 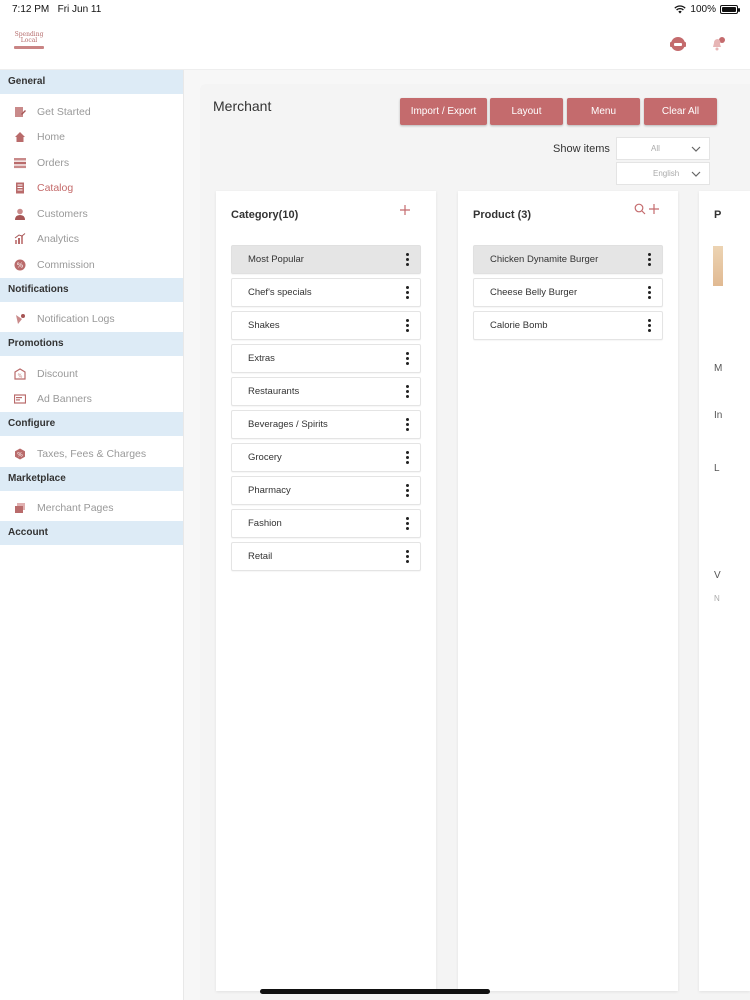 What do you see at coordinates (326, 259) in the screenshot?
I see `category-row-most-popular: Most Popular` at bounding box center [326, 259].